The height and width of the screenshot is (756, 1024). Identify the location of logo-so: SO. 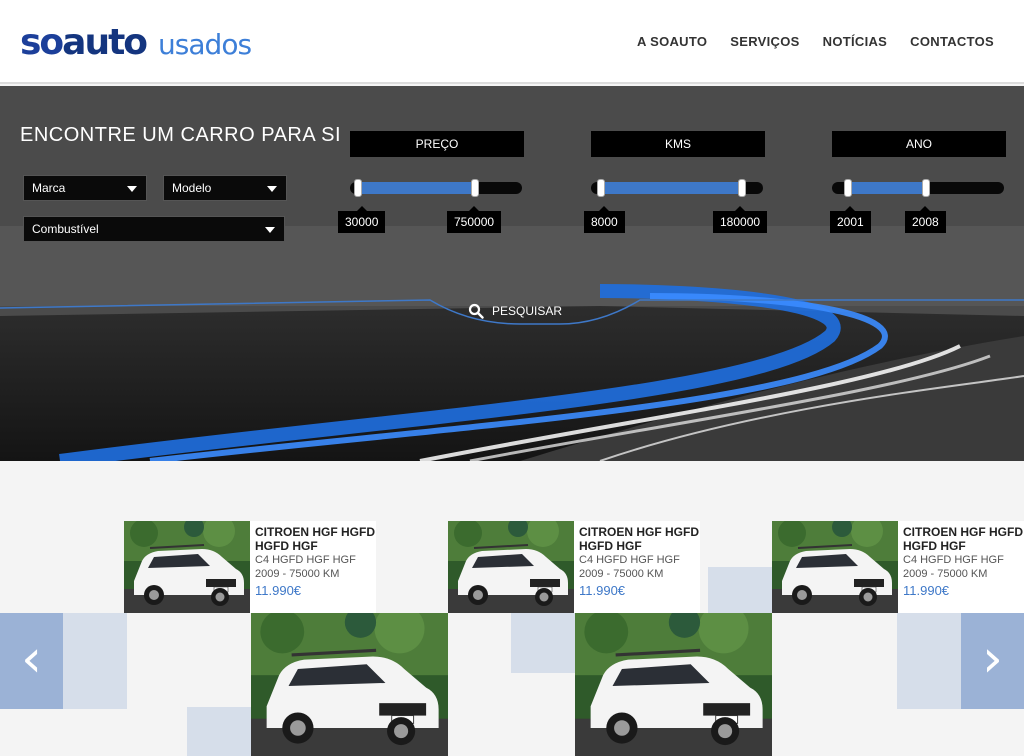
(42, 42).